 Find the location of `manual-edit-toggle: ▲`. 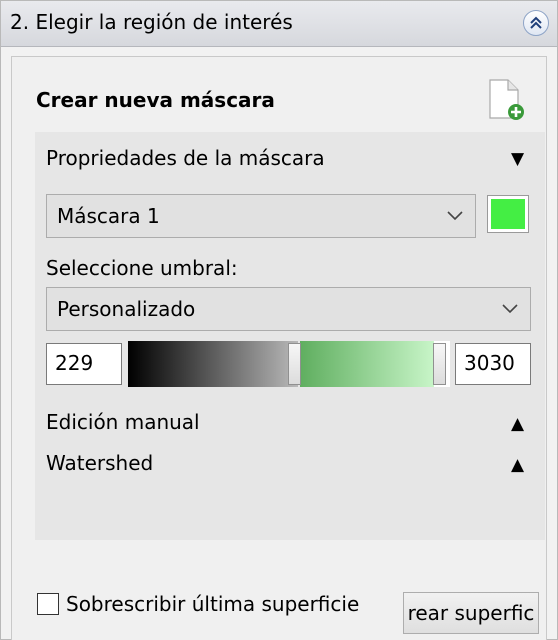

manual-edit-toggle: ▲ is located at coordinates (517, 424).